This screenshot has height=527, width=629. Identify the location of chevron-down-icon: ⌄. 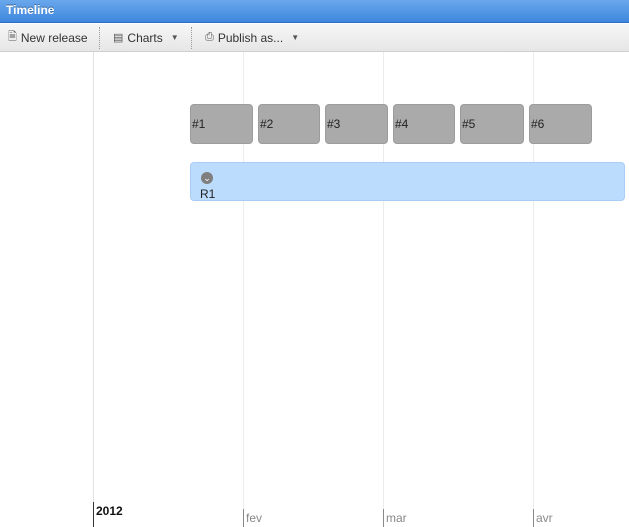
(207, 178).